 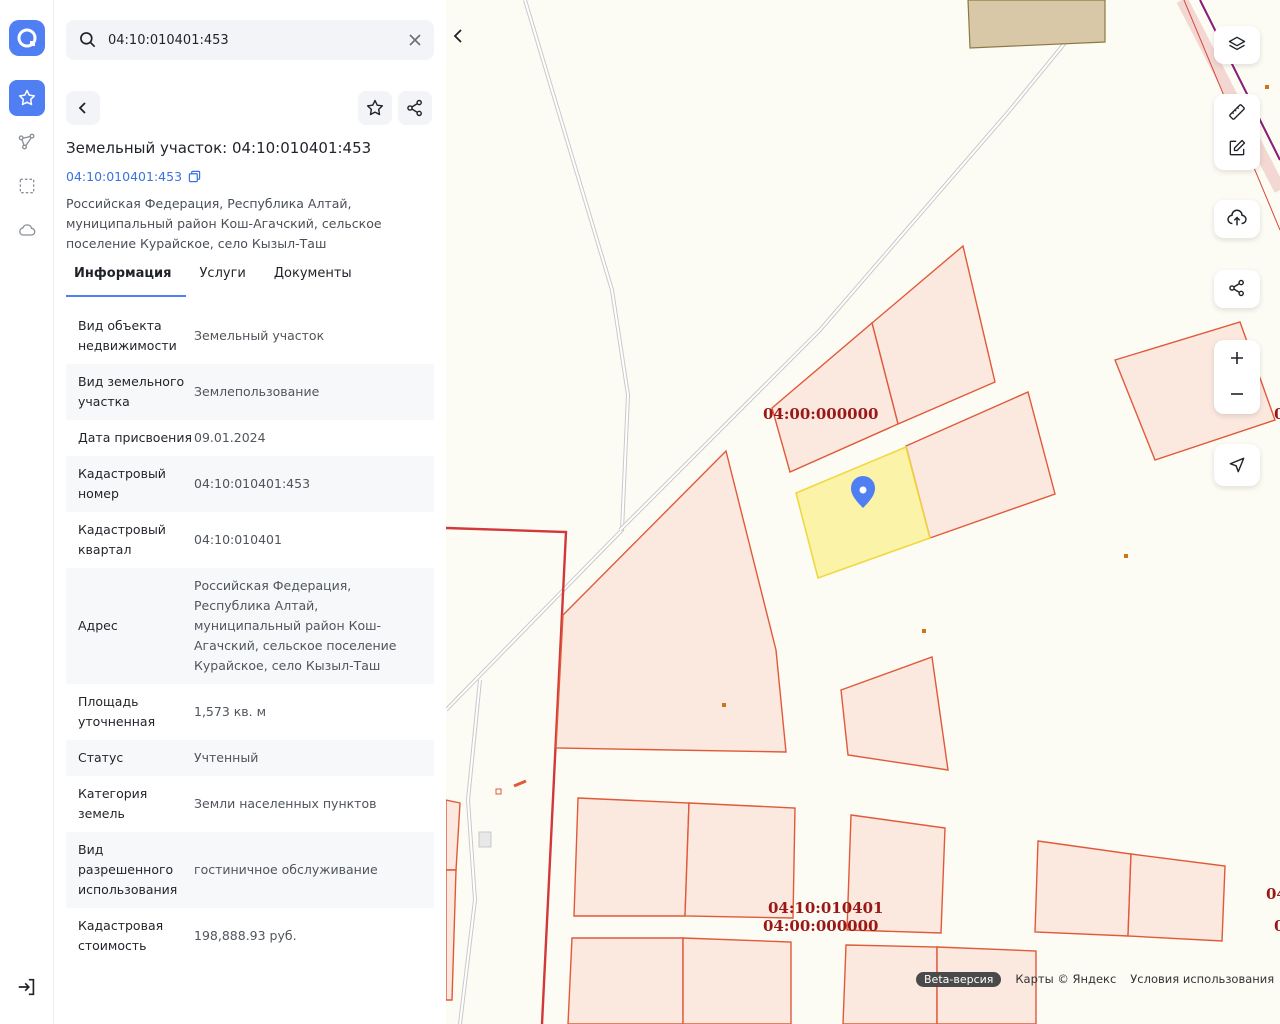 I want to click on ruler-button, so click(x=1237, y=112).